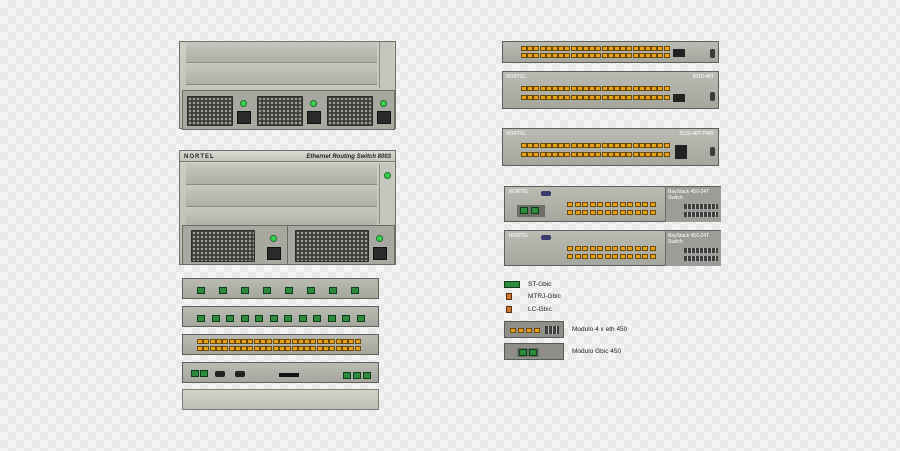 This screenshot has height=451, width=900. Describe the element at coordinates (681, 152) in the screenshot. I see `uplink-port-icon` at that location.